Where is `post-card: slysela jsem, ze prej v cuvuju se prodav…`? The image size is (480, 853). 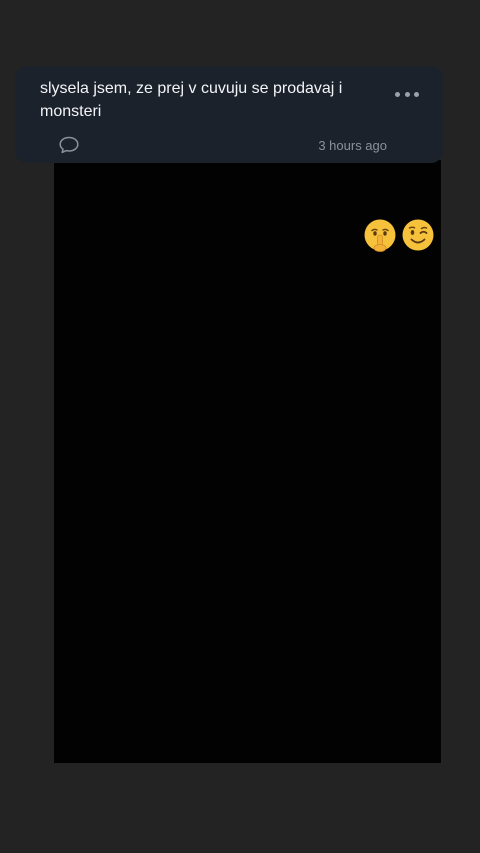 post-card: slysela jsem, ze prej v cuvuju se prodav… is located at coordinates (229, 114).